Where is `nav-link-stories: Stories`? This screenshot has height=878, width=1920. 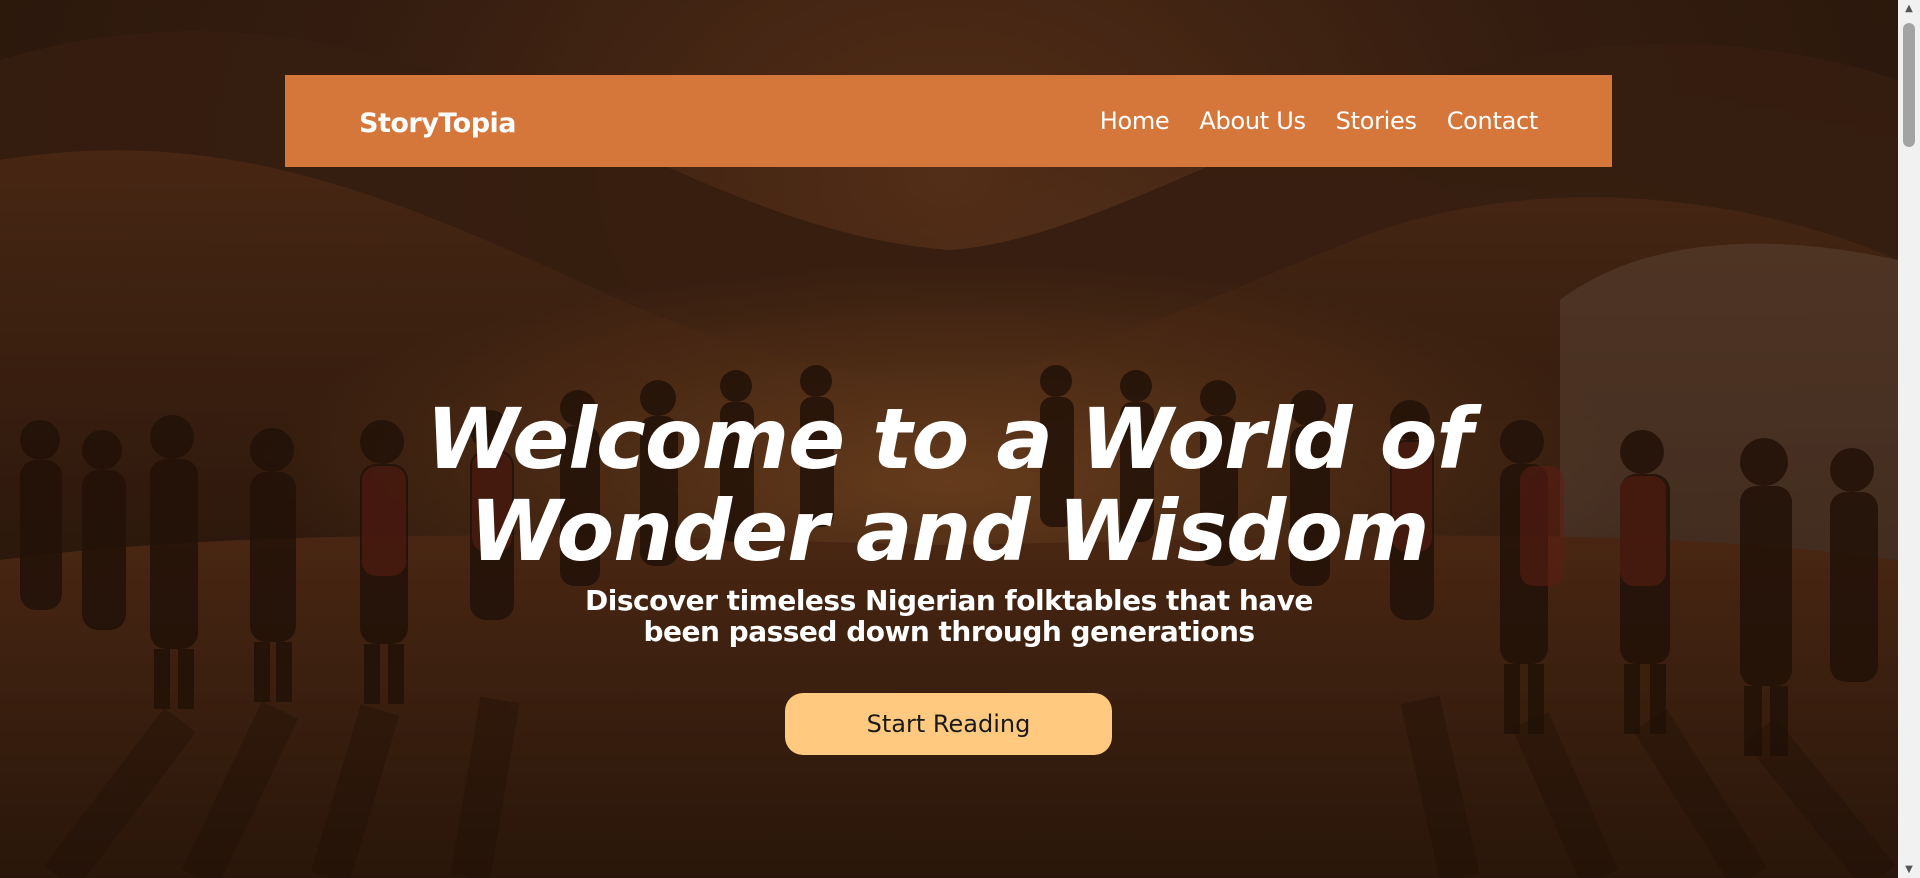 nav-link-stories: Stories is located at coordinates (1376, 121).